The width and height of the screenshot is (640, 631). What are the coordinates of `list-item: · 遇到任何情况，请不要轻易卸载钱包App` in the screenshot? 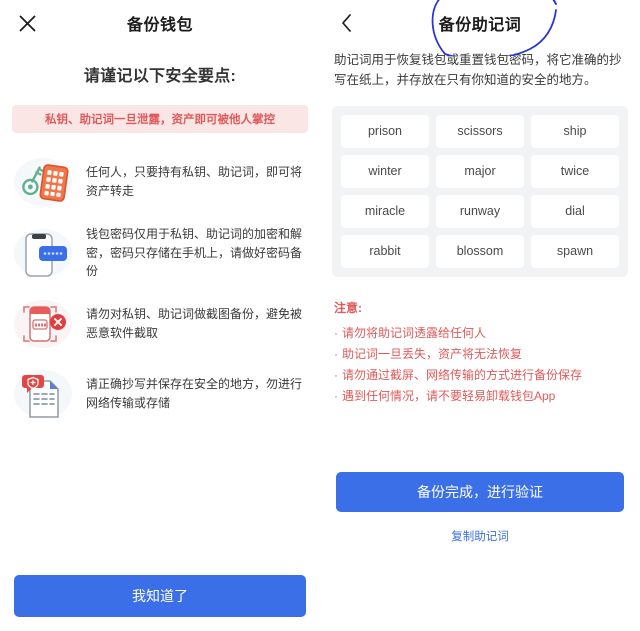 It's located at (480, 396).